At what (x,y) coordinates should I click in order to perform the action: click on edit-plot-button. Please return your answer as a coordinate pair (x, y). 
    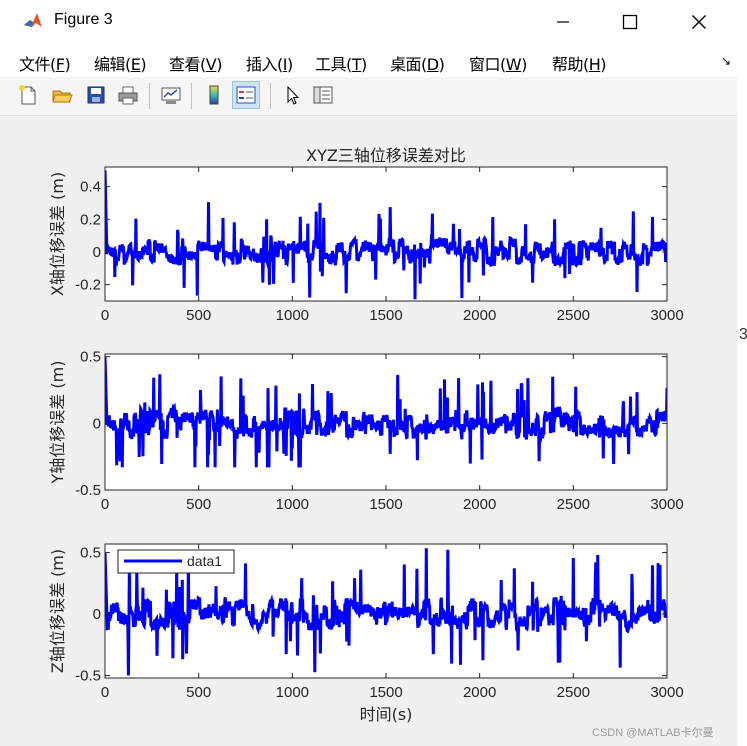
    Looking at the image, I should click on (292, 95).